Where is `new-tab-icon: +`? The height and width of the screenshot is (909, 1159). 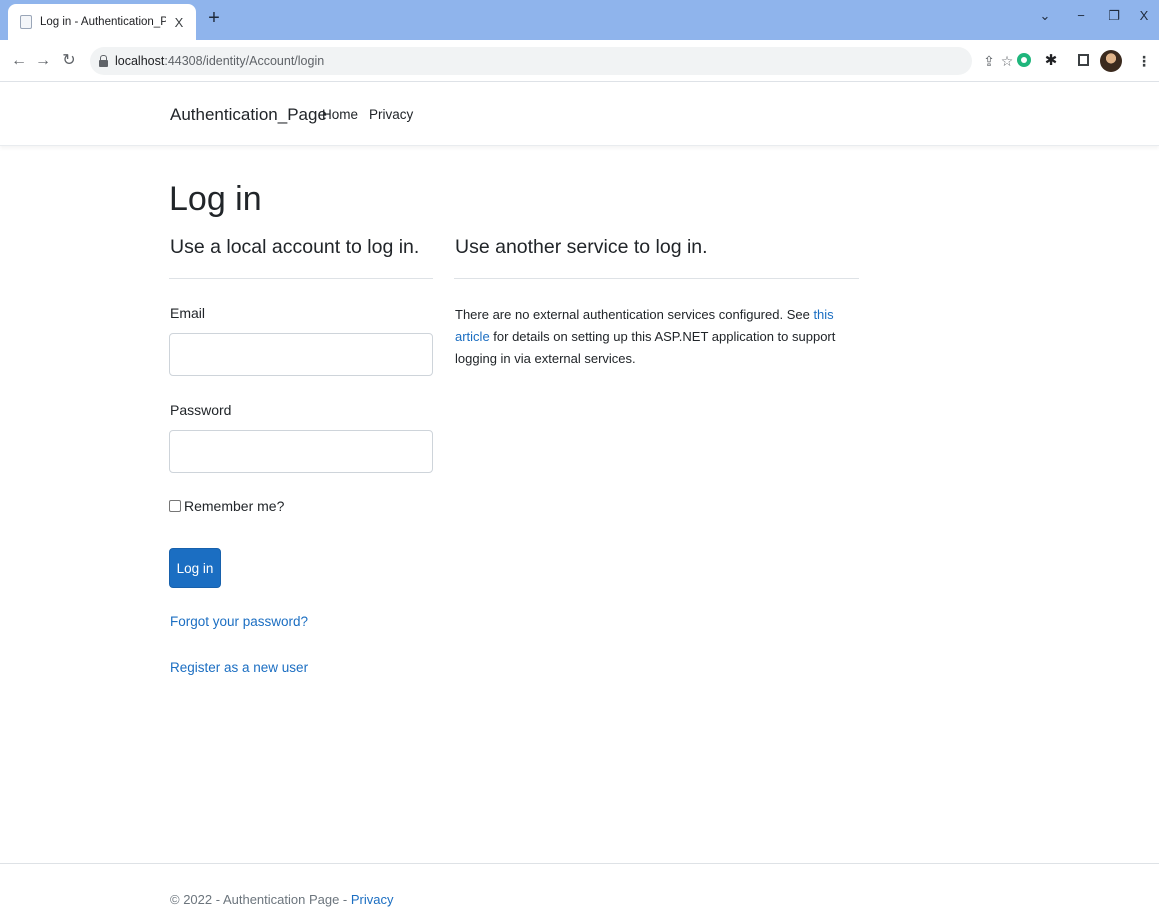
new-tab-icon: + is located at coordinates (214, 18).